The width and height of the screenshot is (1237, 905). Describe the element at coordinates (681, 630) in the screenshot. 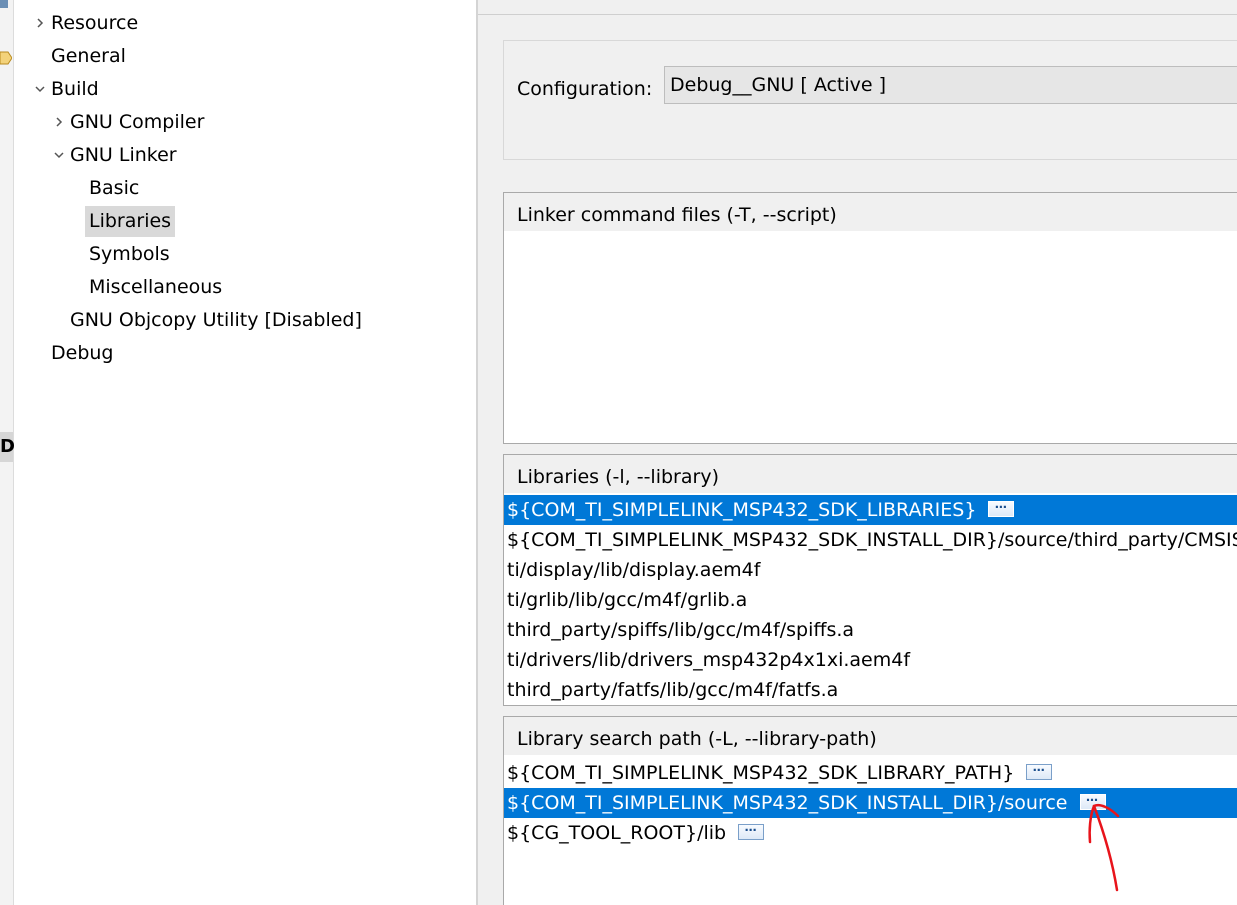

I see `list-item-text: third_party/spiffs/lib/gcc/m4f/spiffs.a` at that location.